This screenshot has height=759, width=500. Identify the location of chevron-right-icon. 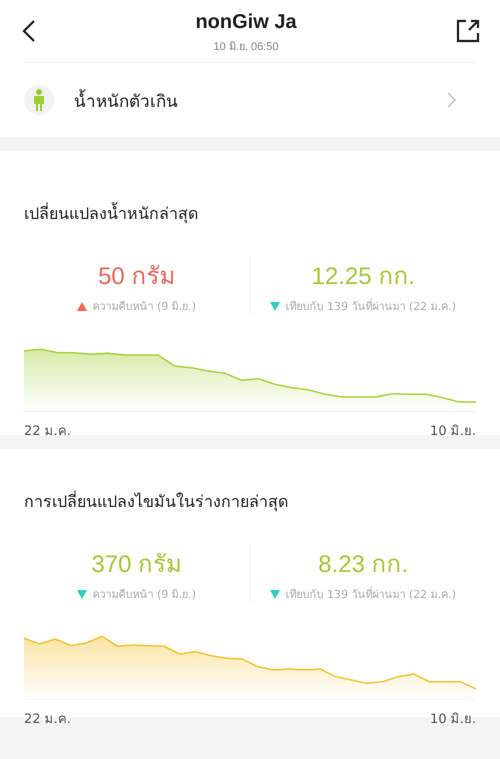
(451, 100).